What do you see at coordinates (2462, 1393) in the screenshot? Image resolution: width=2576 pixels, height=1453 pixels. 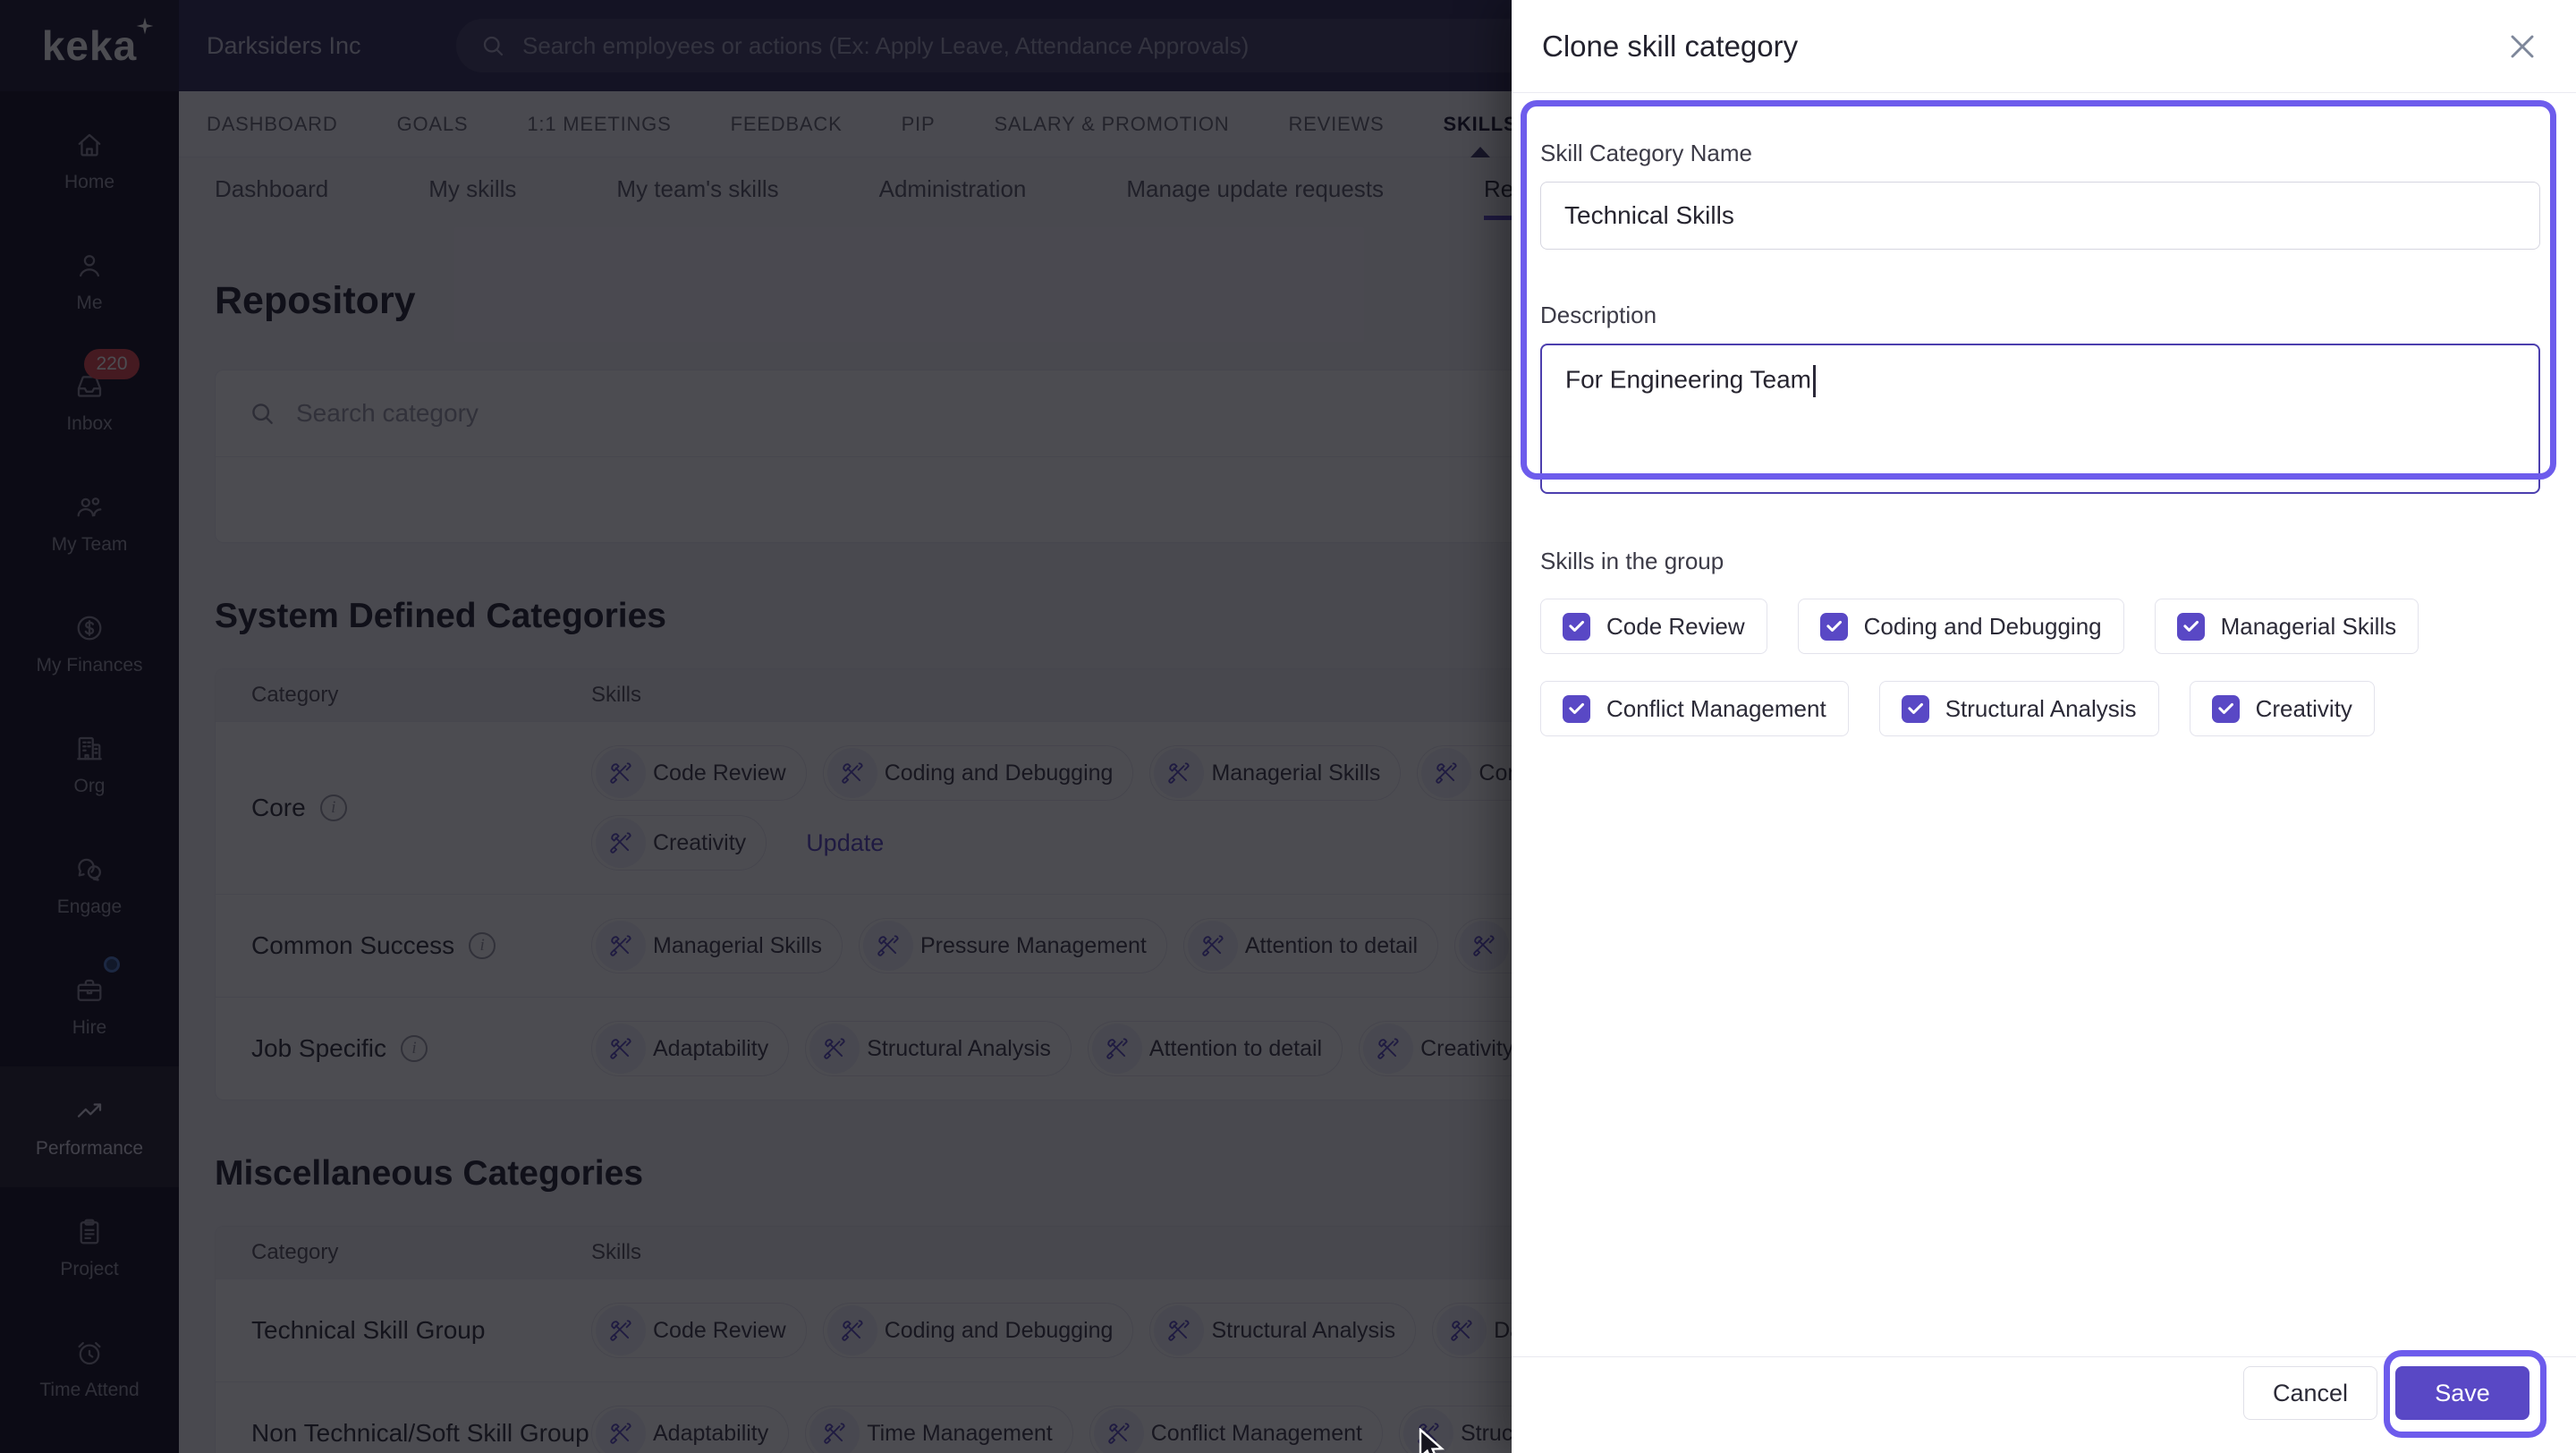 I see `save-button: Save` at bounding box center [2462, 1393].